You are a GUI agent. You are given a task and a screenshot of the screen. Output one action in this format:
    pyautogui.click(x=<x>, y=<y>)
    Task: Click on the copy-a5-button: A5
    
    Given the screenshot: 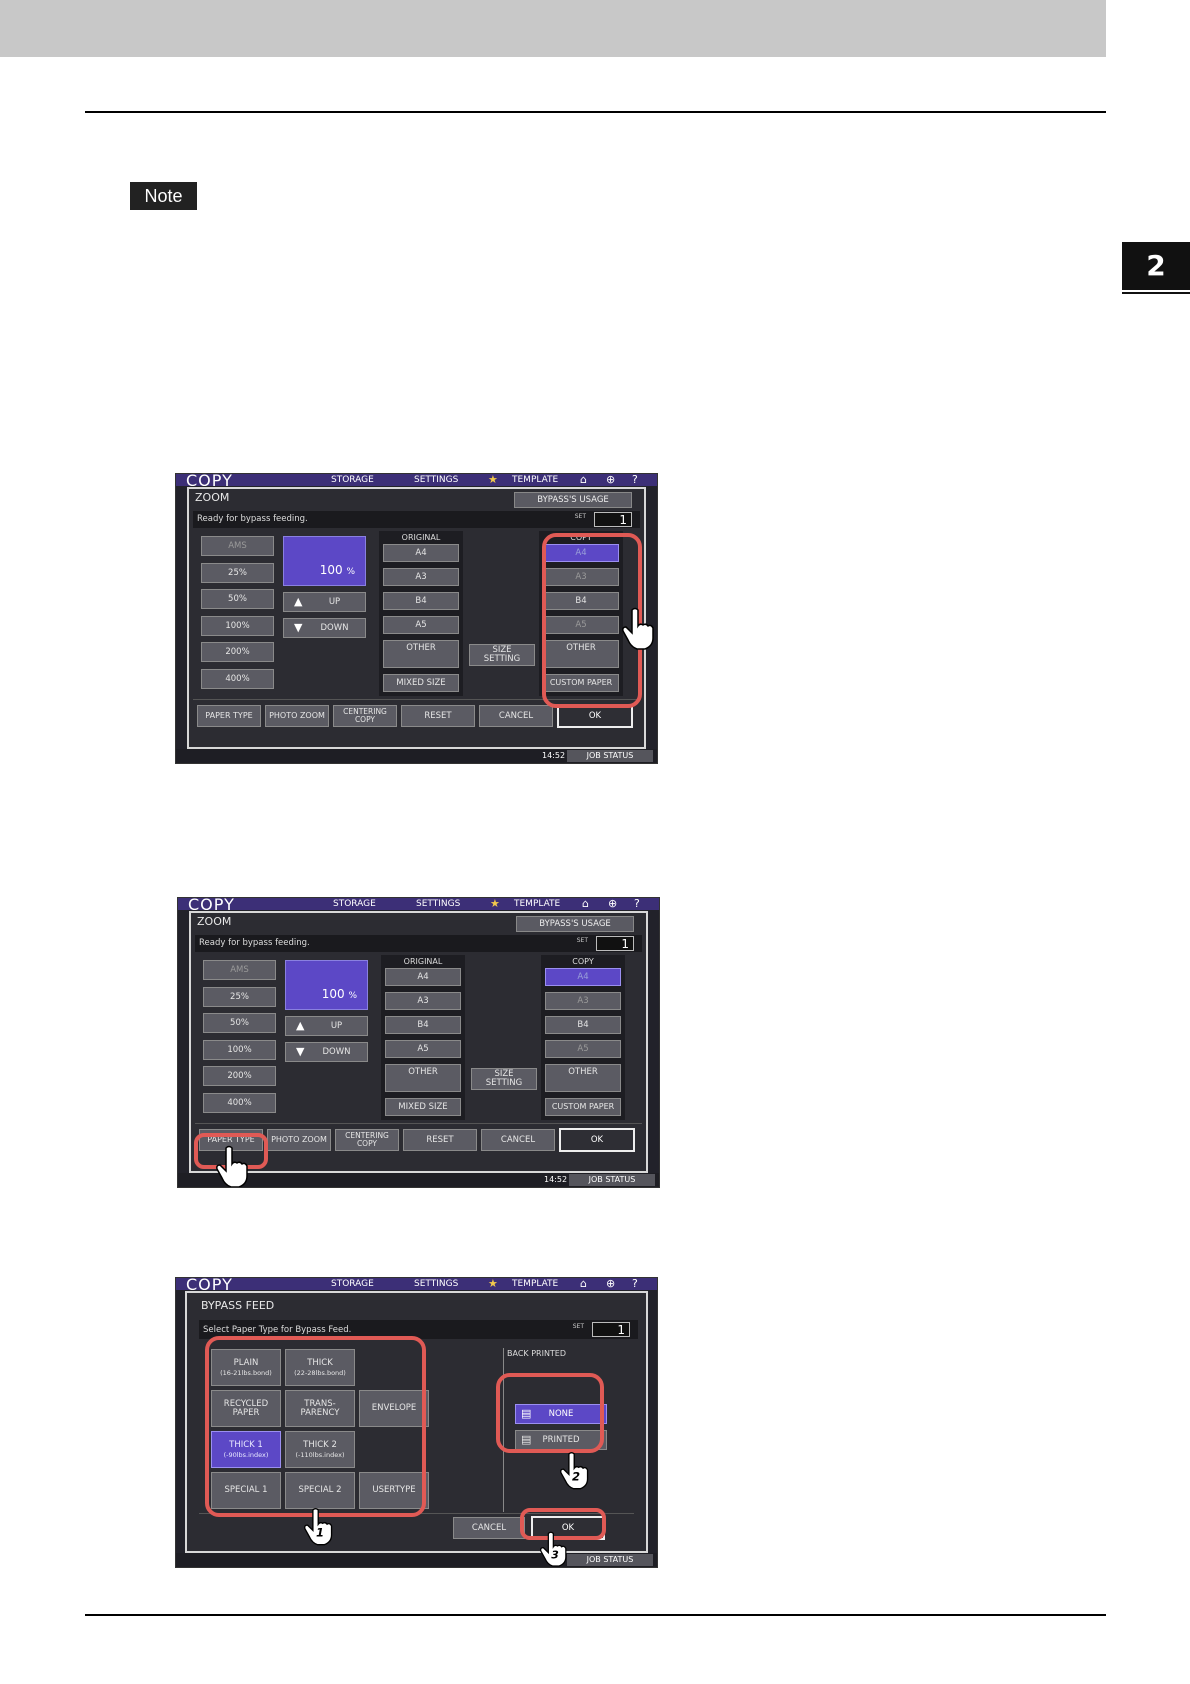 What is the action you would take?
    pyautogui.click(x=583, y=1049)
    